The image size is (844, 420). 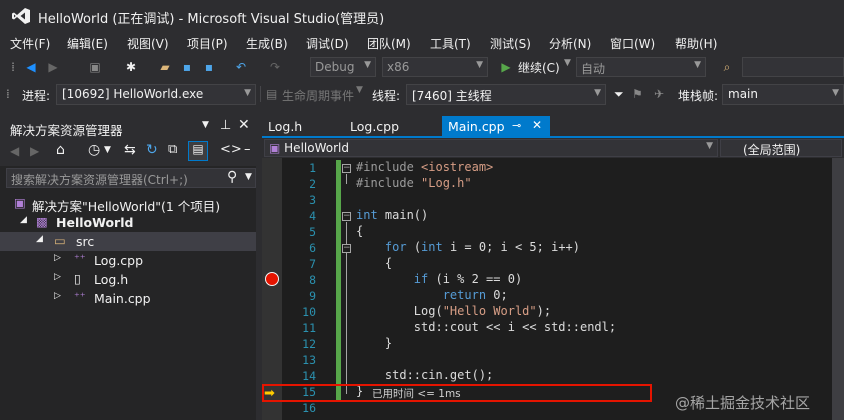 I want to click on menu-help: 帮助(H), so click(x=696, y=43).